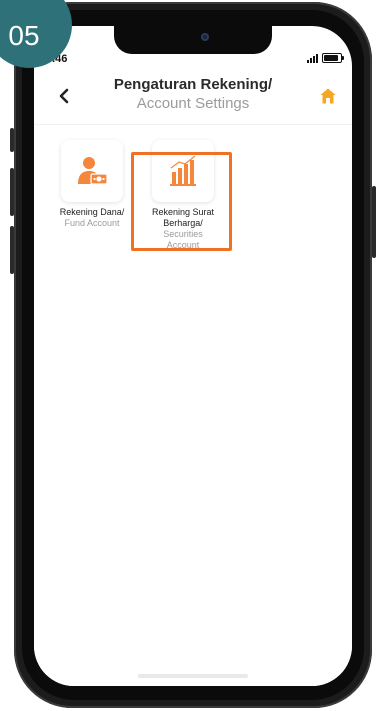  What do you see at coordinates (12, 140) in the screenshot?
I see `mute-switch` at bounding box center [12, 140].